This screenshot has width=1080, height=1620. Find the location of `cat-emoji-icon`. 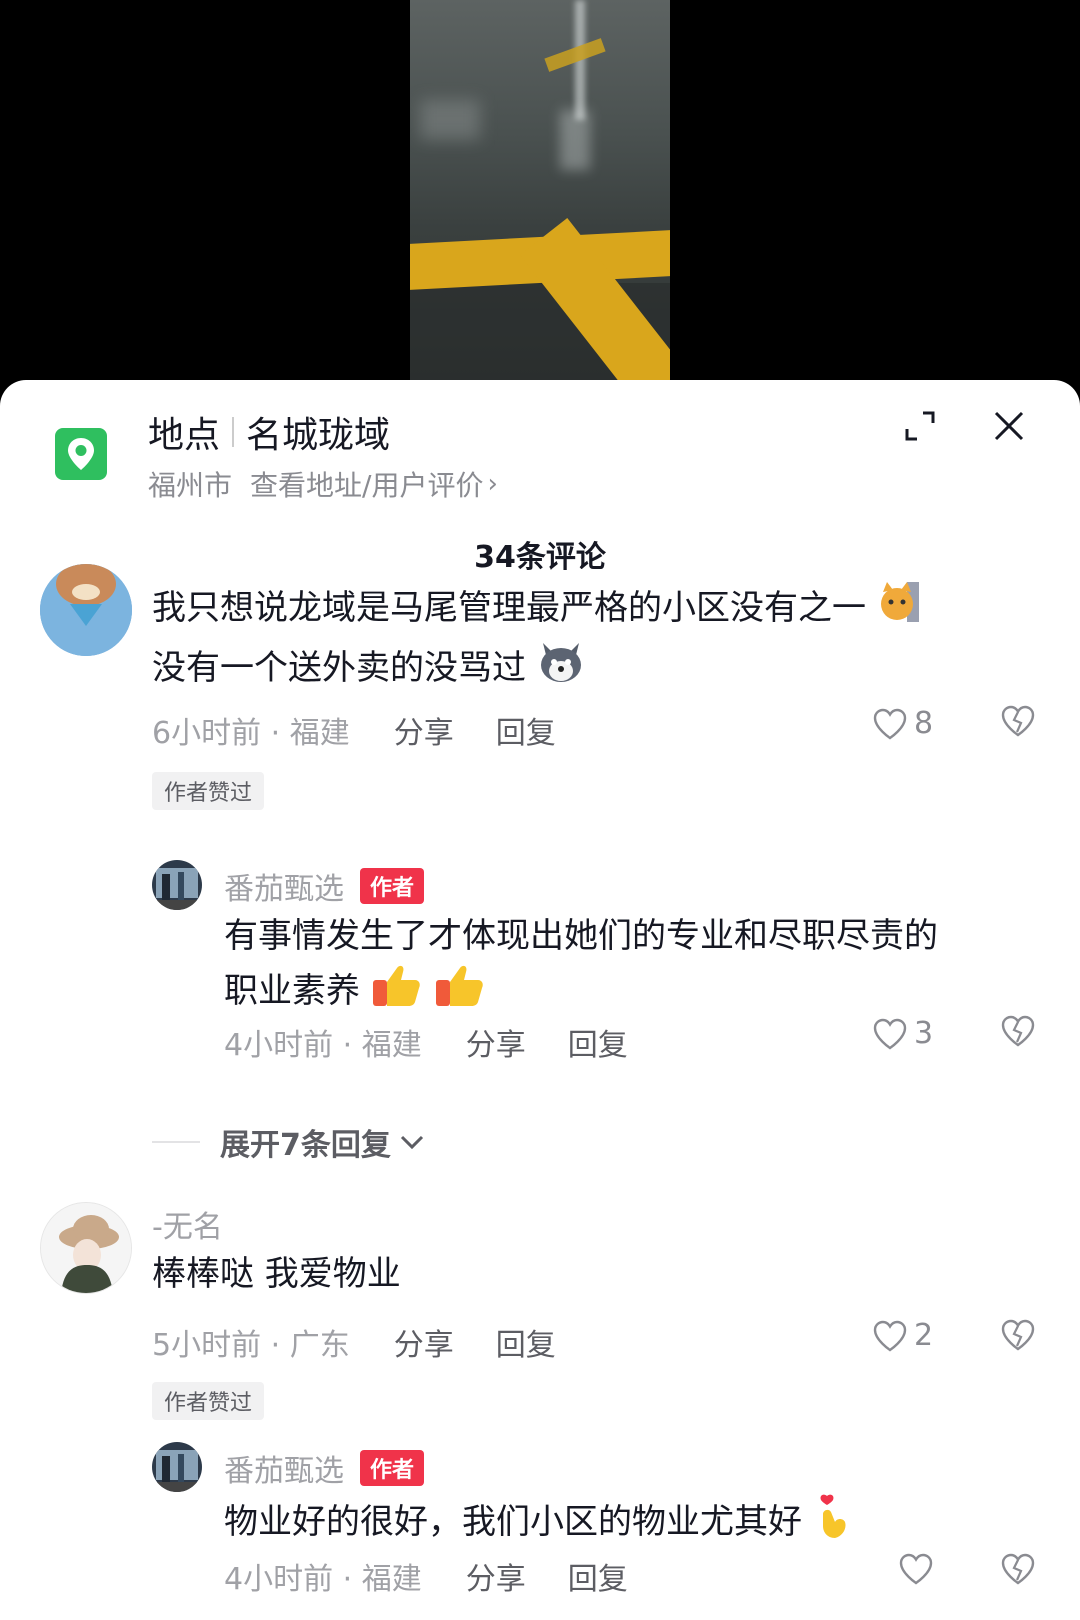

cat-emoji-icon is located at coordinates (899, 609).